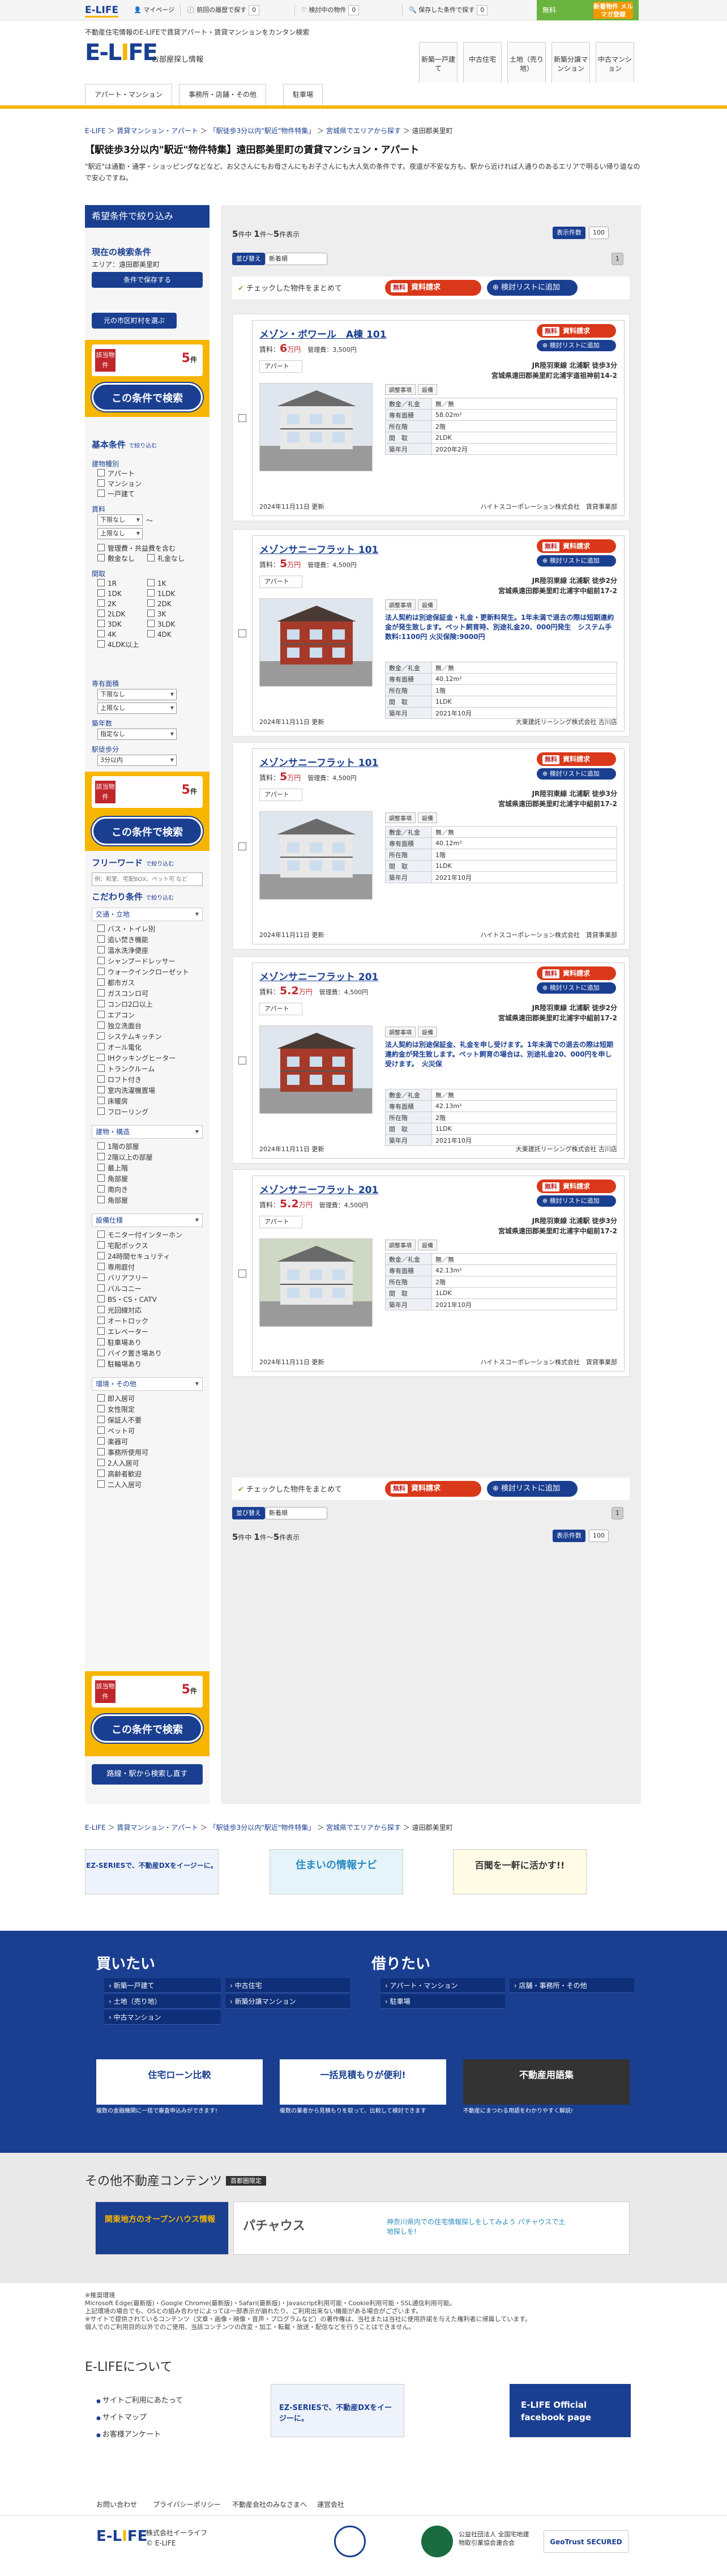 Image resolution: width=727 pixels, height=2576 pixels. What do you see at coordinates (125, 1157) in the screenshot?
I see `pref-option: 2階以上の部屋` at bounding box center [125, 1157].